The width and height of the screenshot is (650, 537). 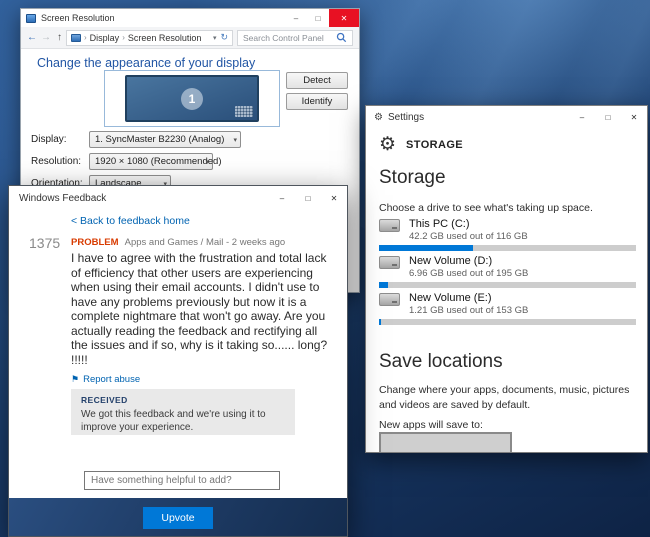 I want to click on resolution-field-row: Resolution: 1920 × 1080 (Recommended) ▾, so click(x=126, y=161).